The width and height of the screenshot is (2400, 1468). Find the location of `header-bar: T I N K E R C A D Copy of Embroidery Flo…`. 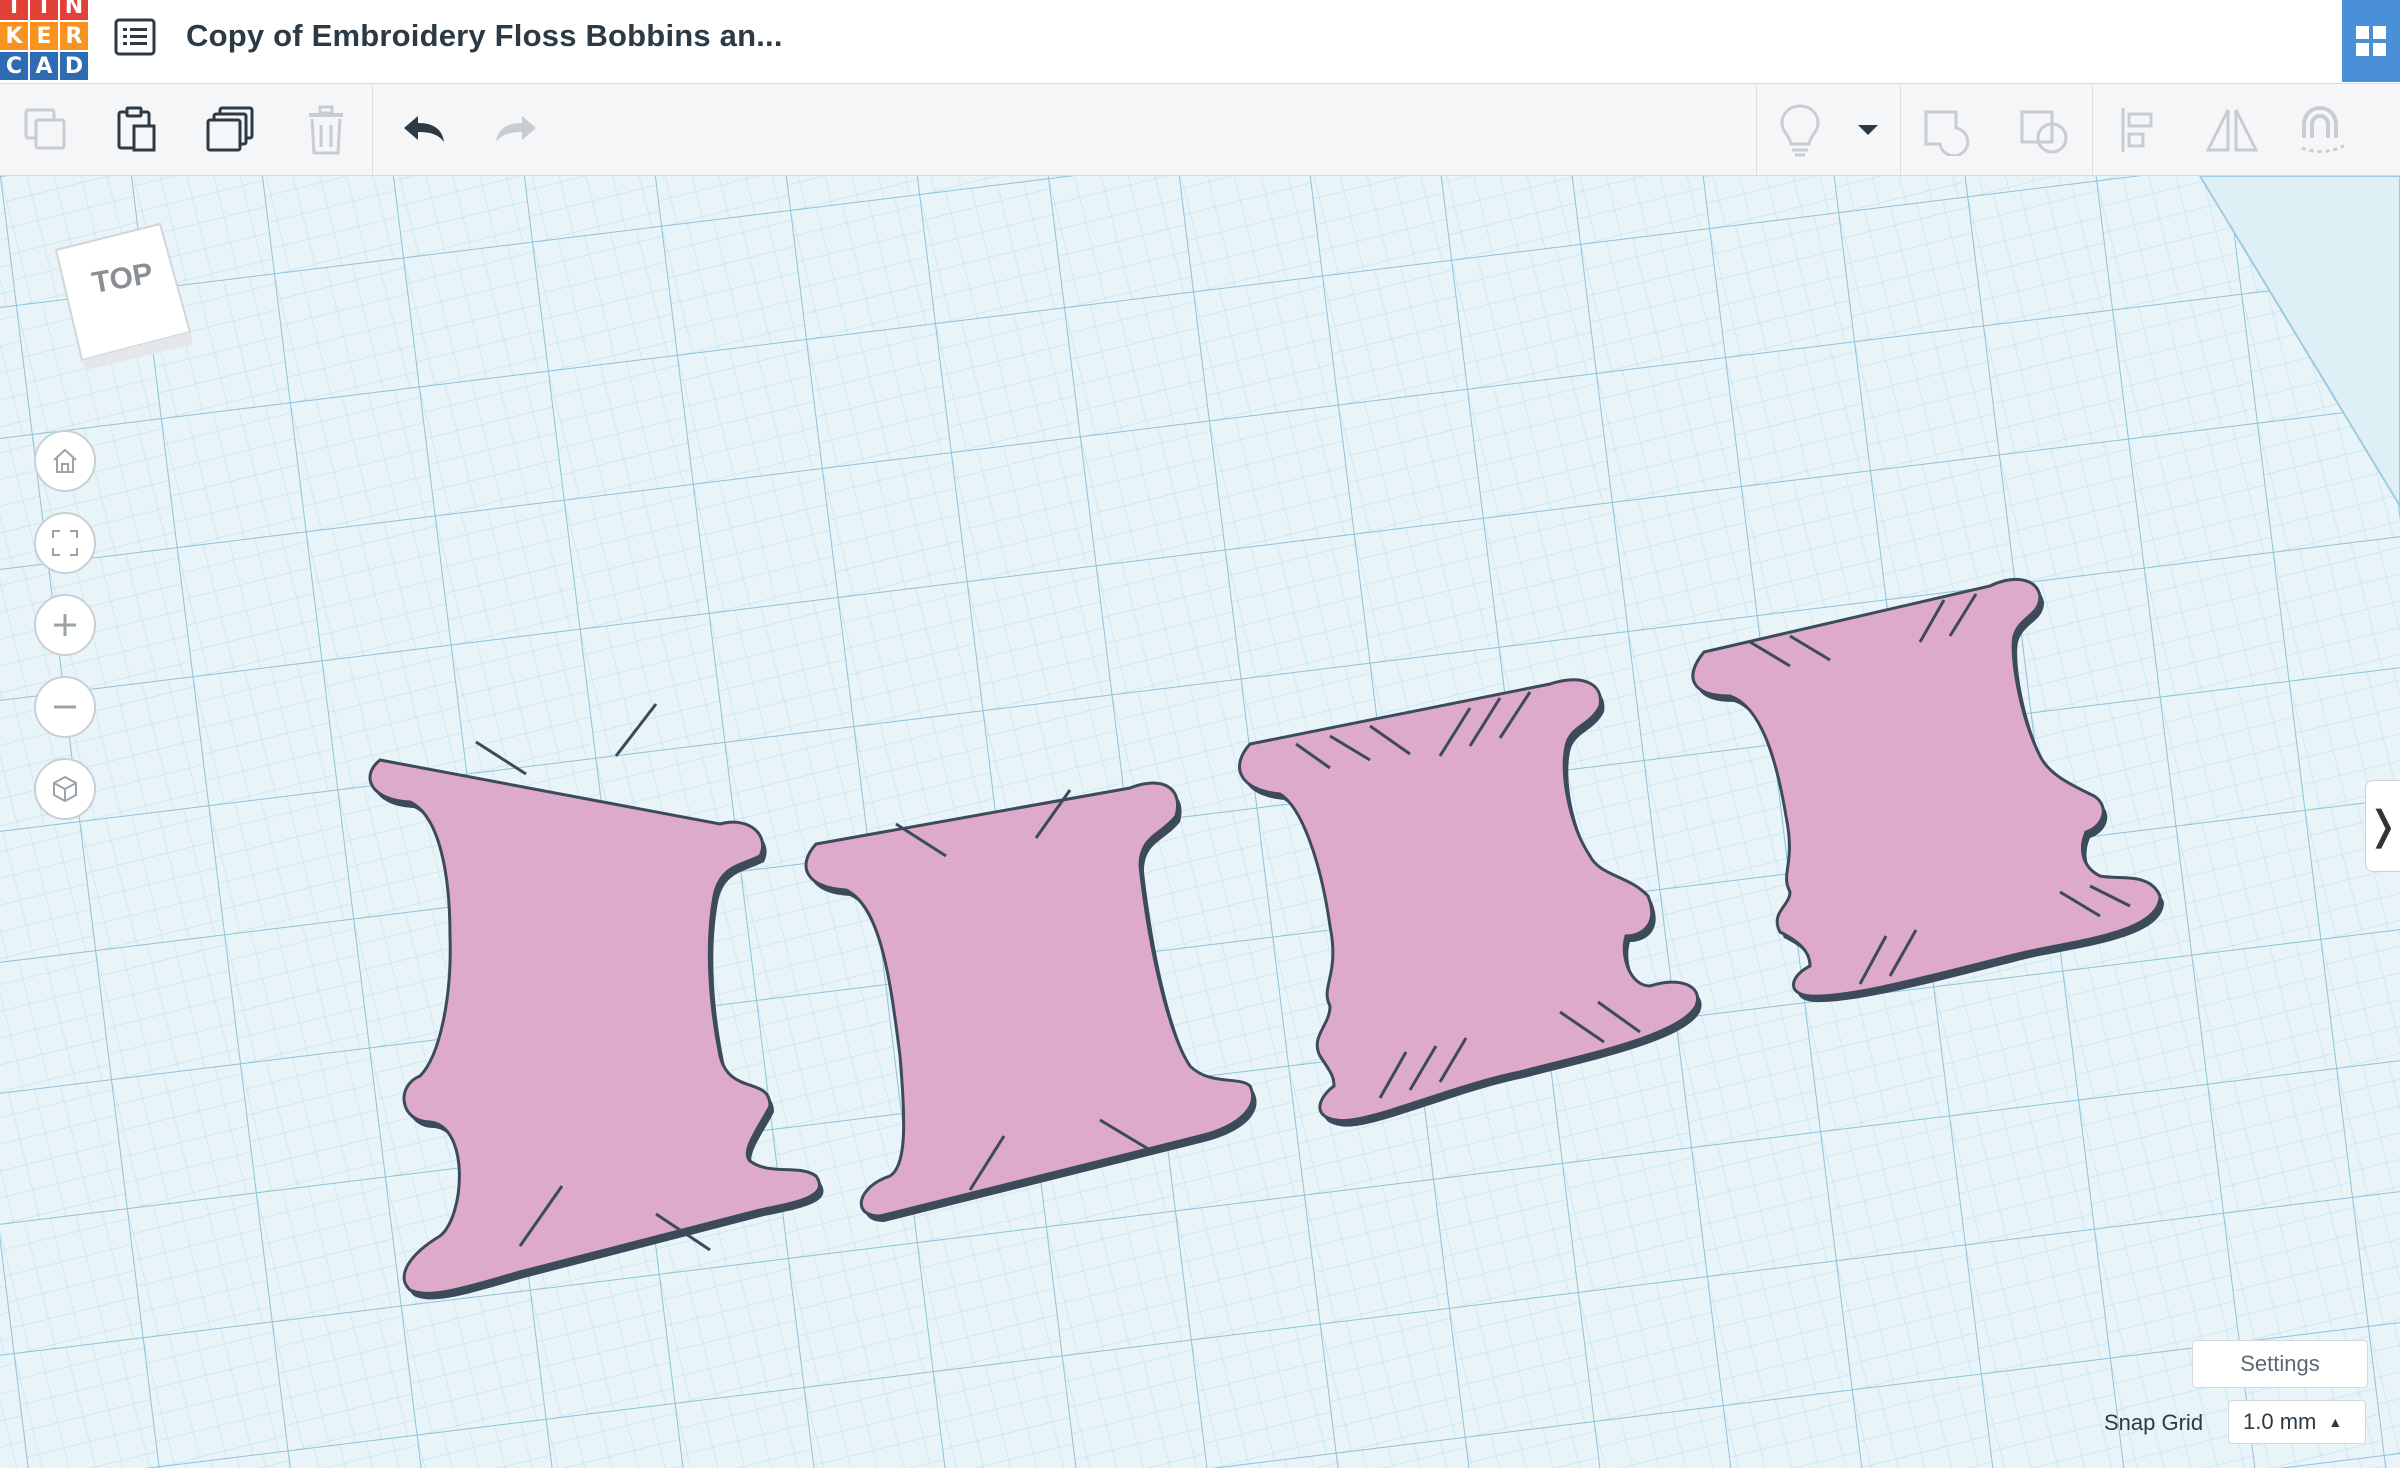

header-bar: T I N K E R C A D Copy of Embroidery Flo… is located at coordinates (1200, 42).